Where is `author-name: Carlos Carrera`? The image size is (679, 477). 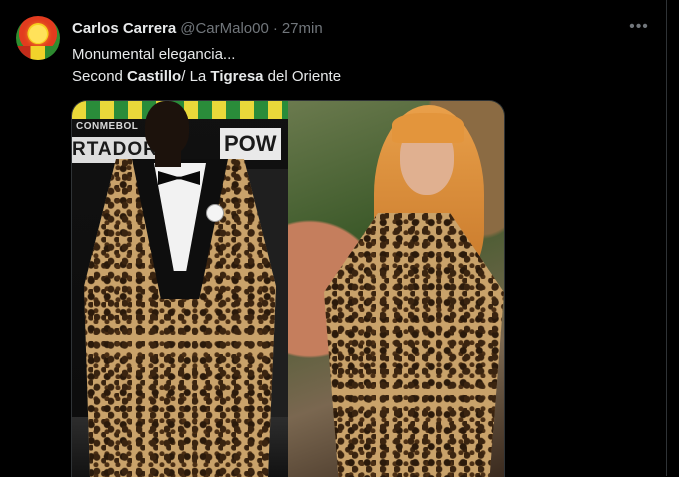
author-name: Carlos Carrera is located at coordinates (124, 28).